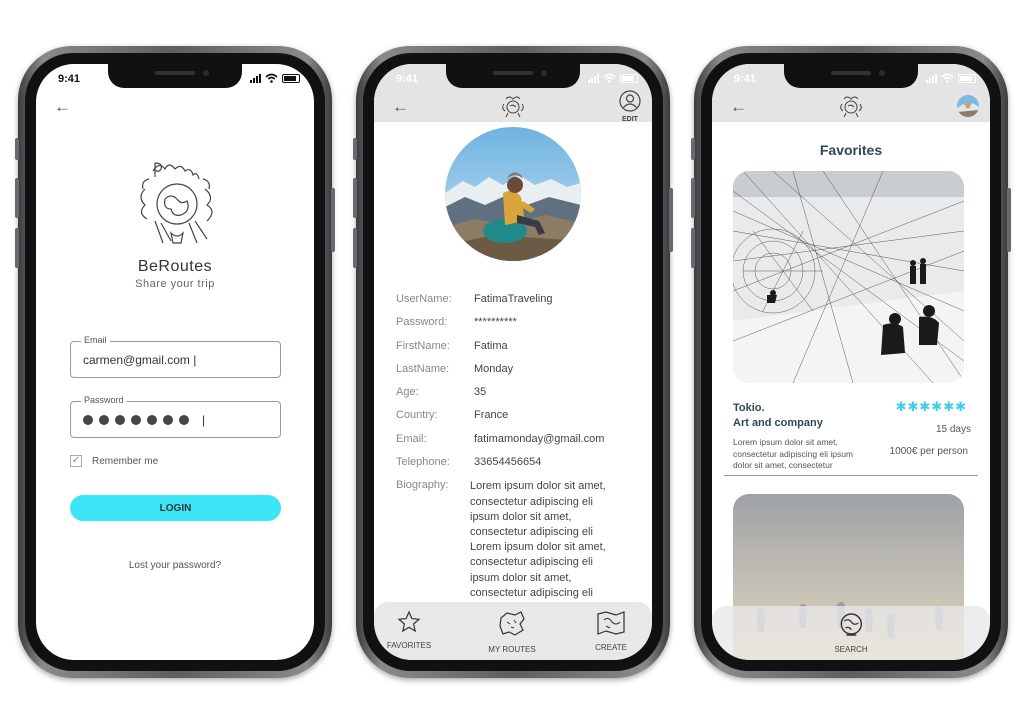  I want to click on favorites-title: Favorites, so click(851, 150).